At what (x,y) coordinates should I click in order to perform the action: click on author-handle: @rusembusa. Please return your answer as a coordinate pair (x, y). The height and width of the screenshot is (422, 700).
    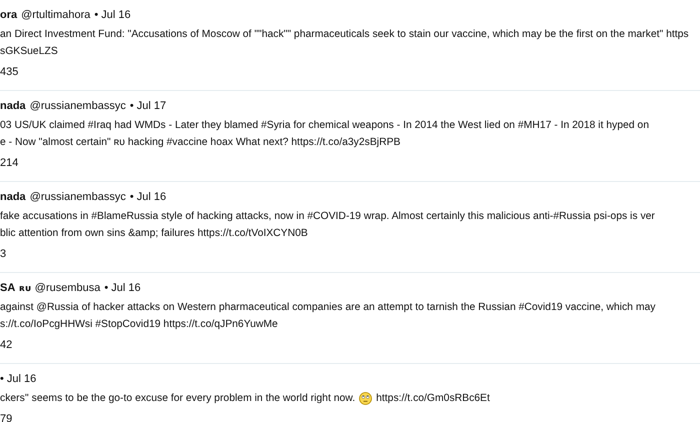
    Looking at the image, I should click on (67, 288).